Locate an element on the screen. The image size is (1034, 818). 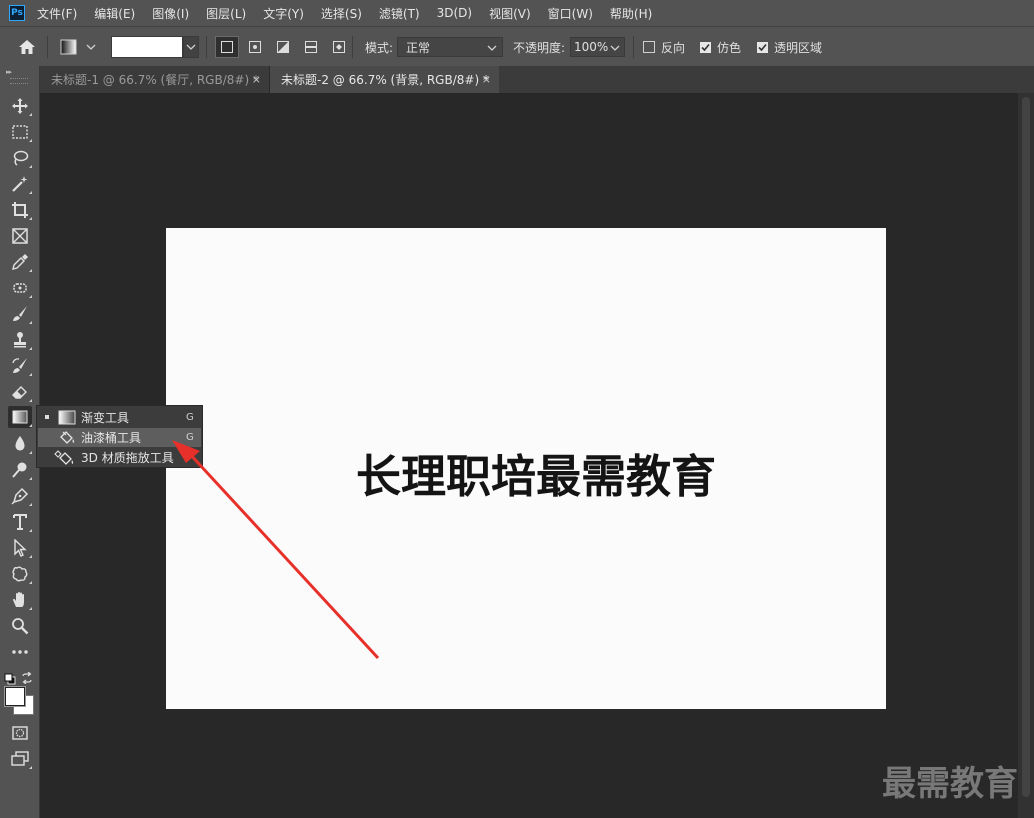
flyout-label: 3D 材质拖放工具 is located at coordinates (127, 458).